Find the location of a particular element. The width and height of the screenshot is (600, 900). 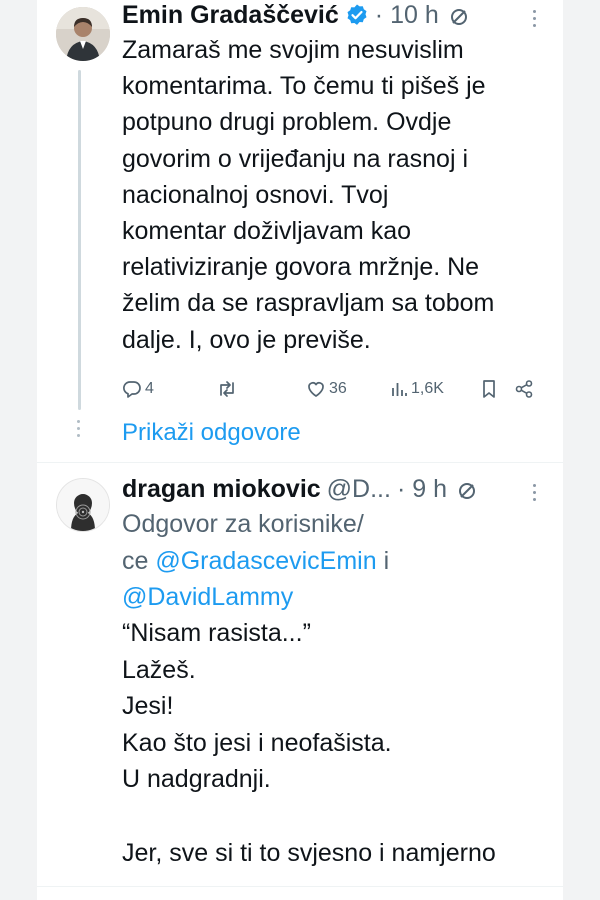

text-line: govorim o vrijeđanju na rasnoj i is located at coordinates (295, 158).